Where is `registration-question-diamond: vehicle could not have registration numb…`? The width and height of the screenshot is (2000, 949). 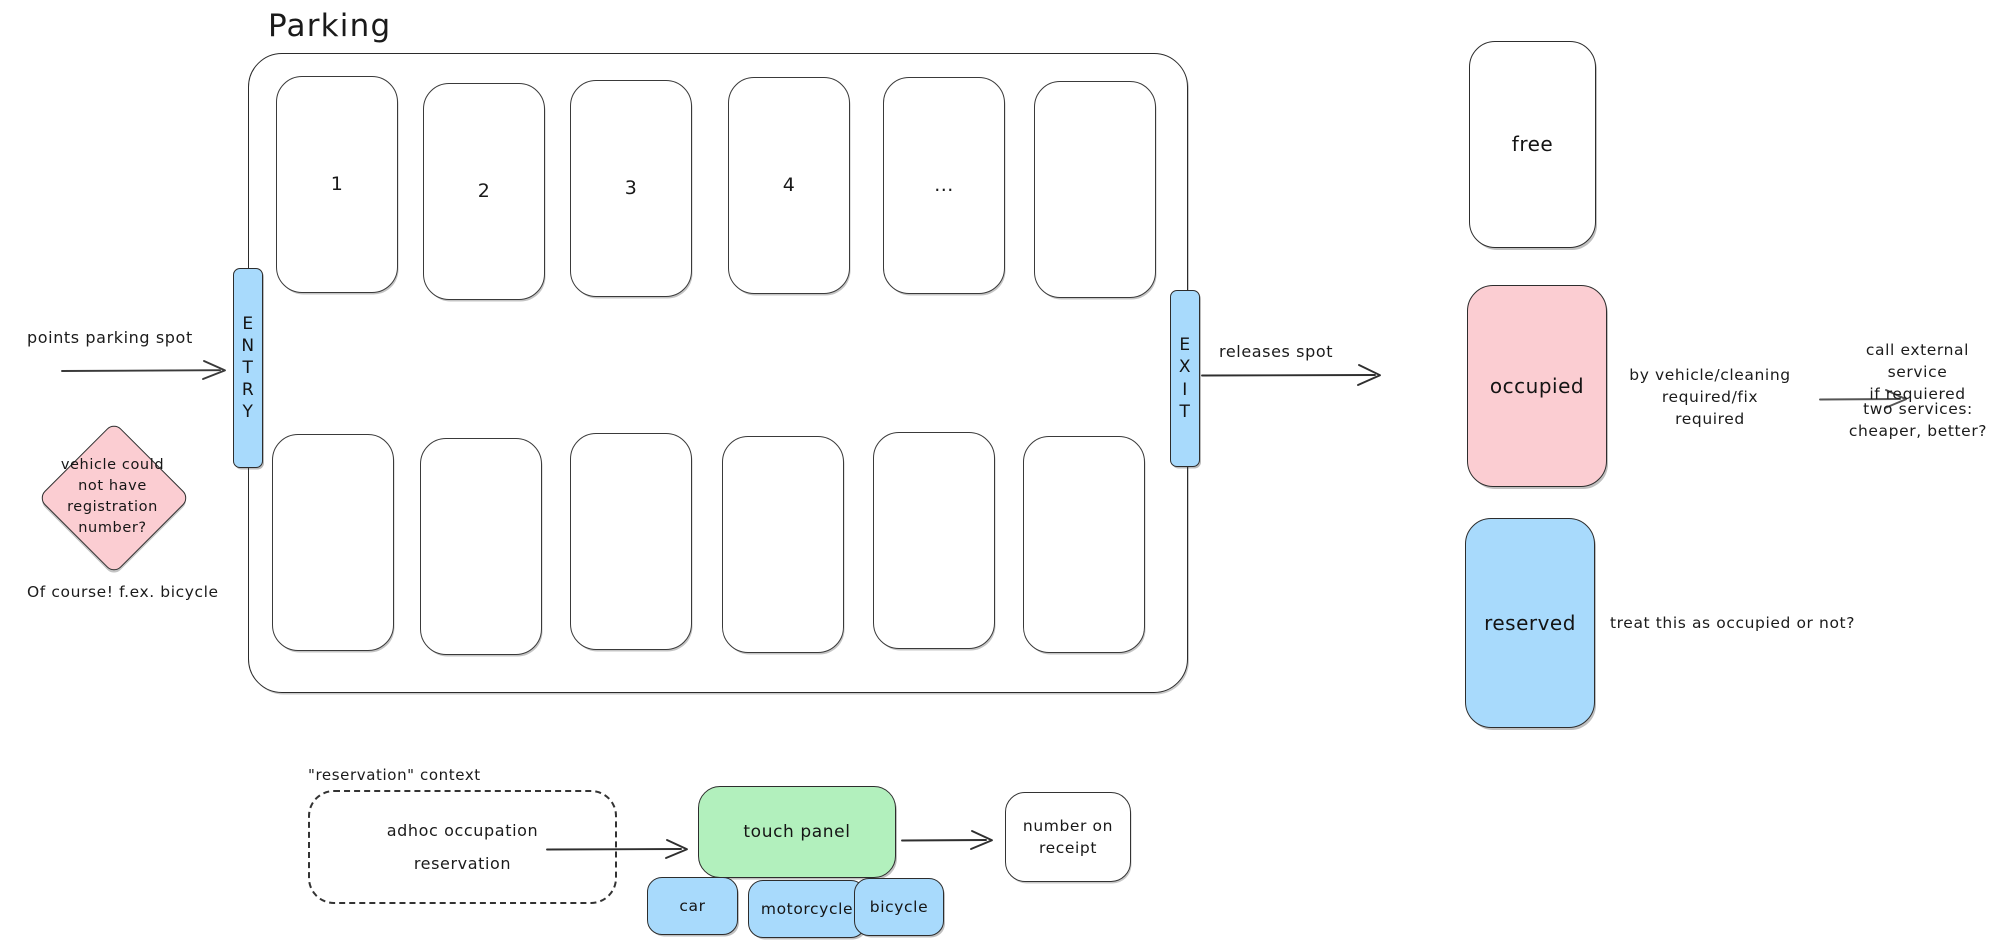
registration-question-diamond: vehicle could not have registration numb… is located at coordinates (112, 498).